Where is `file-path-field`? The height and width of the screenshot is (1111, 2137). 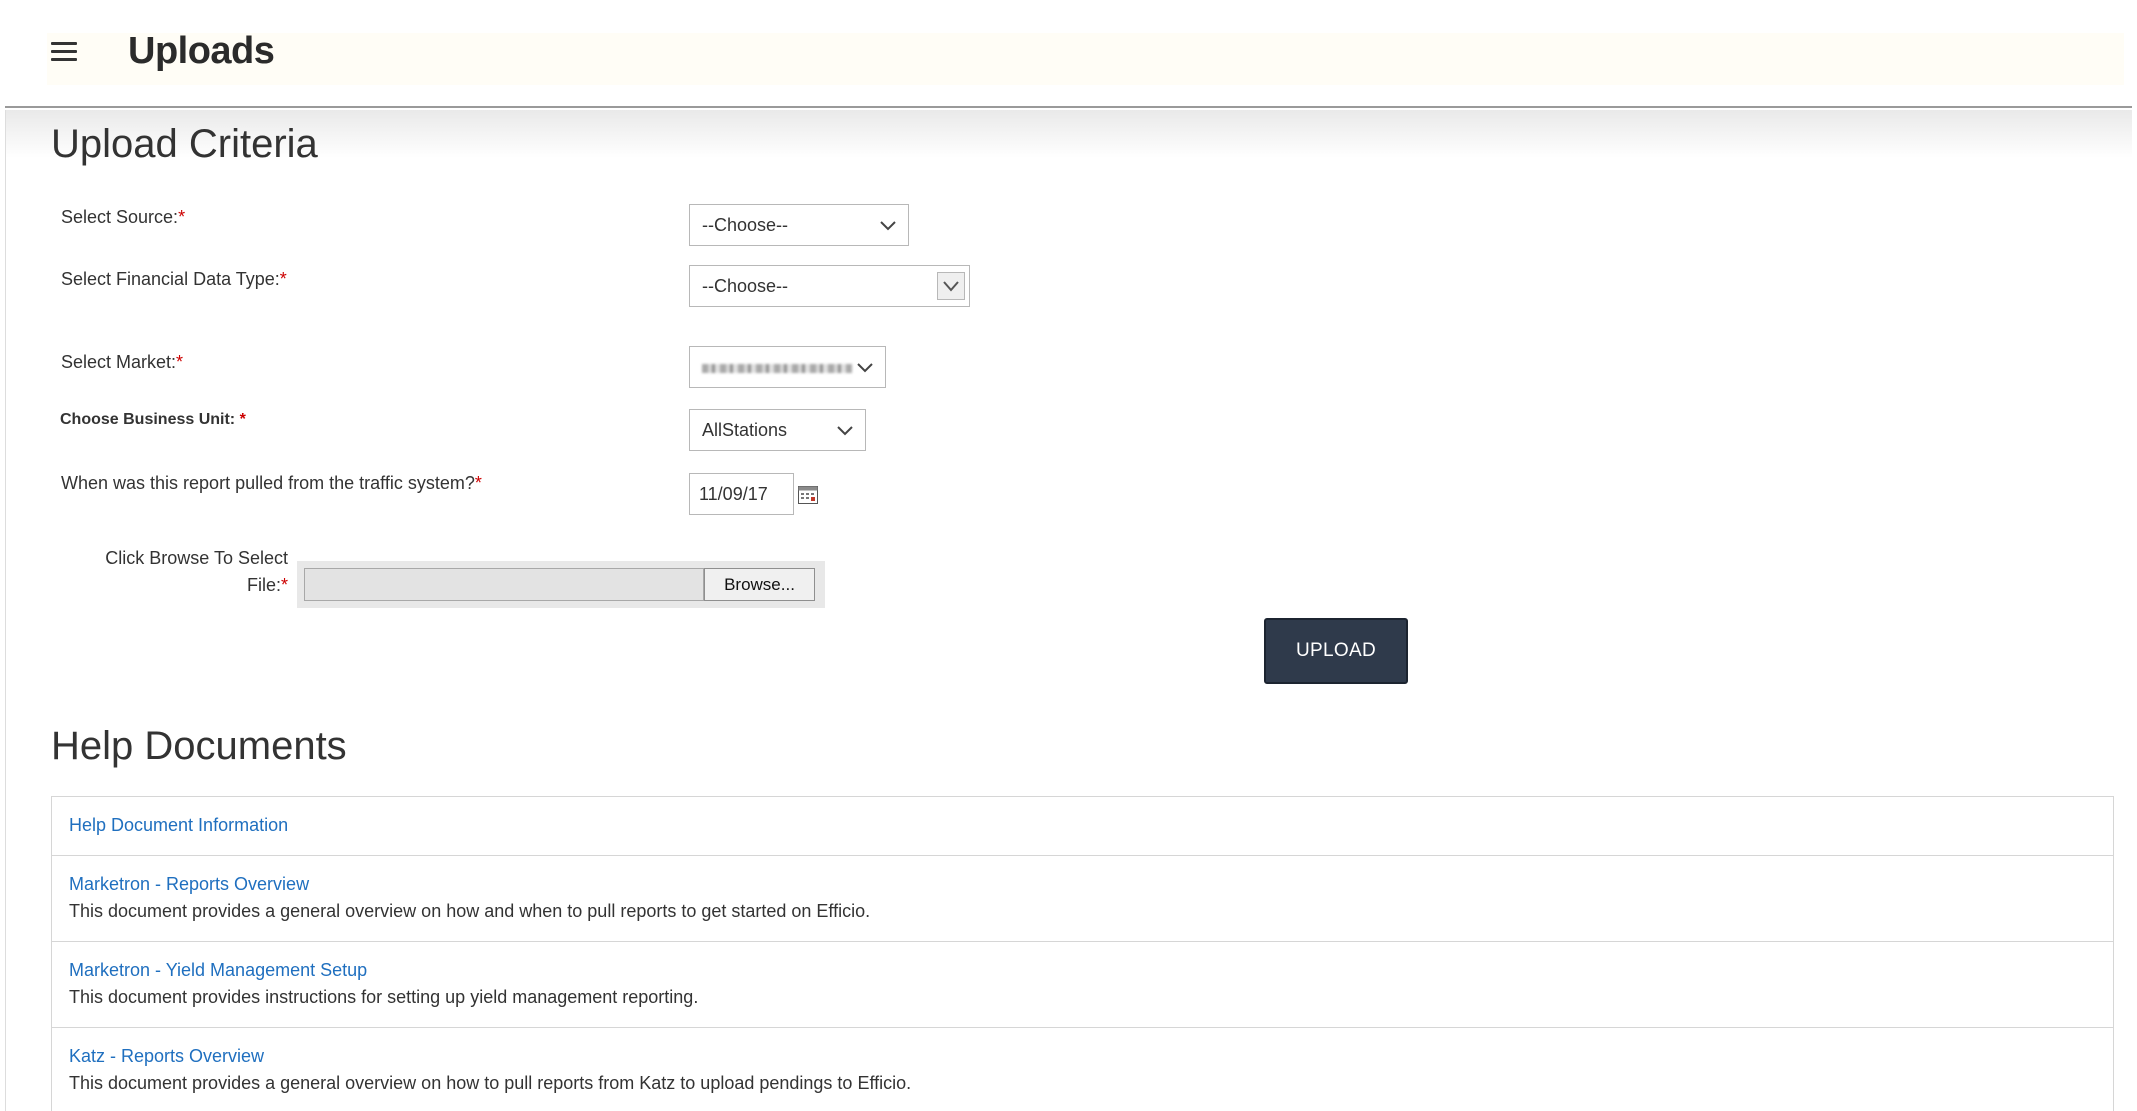
file-path-field is located at coordinates (504, 584).